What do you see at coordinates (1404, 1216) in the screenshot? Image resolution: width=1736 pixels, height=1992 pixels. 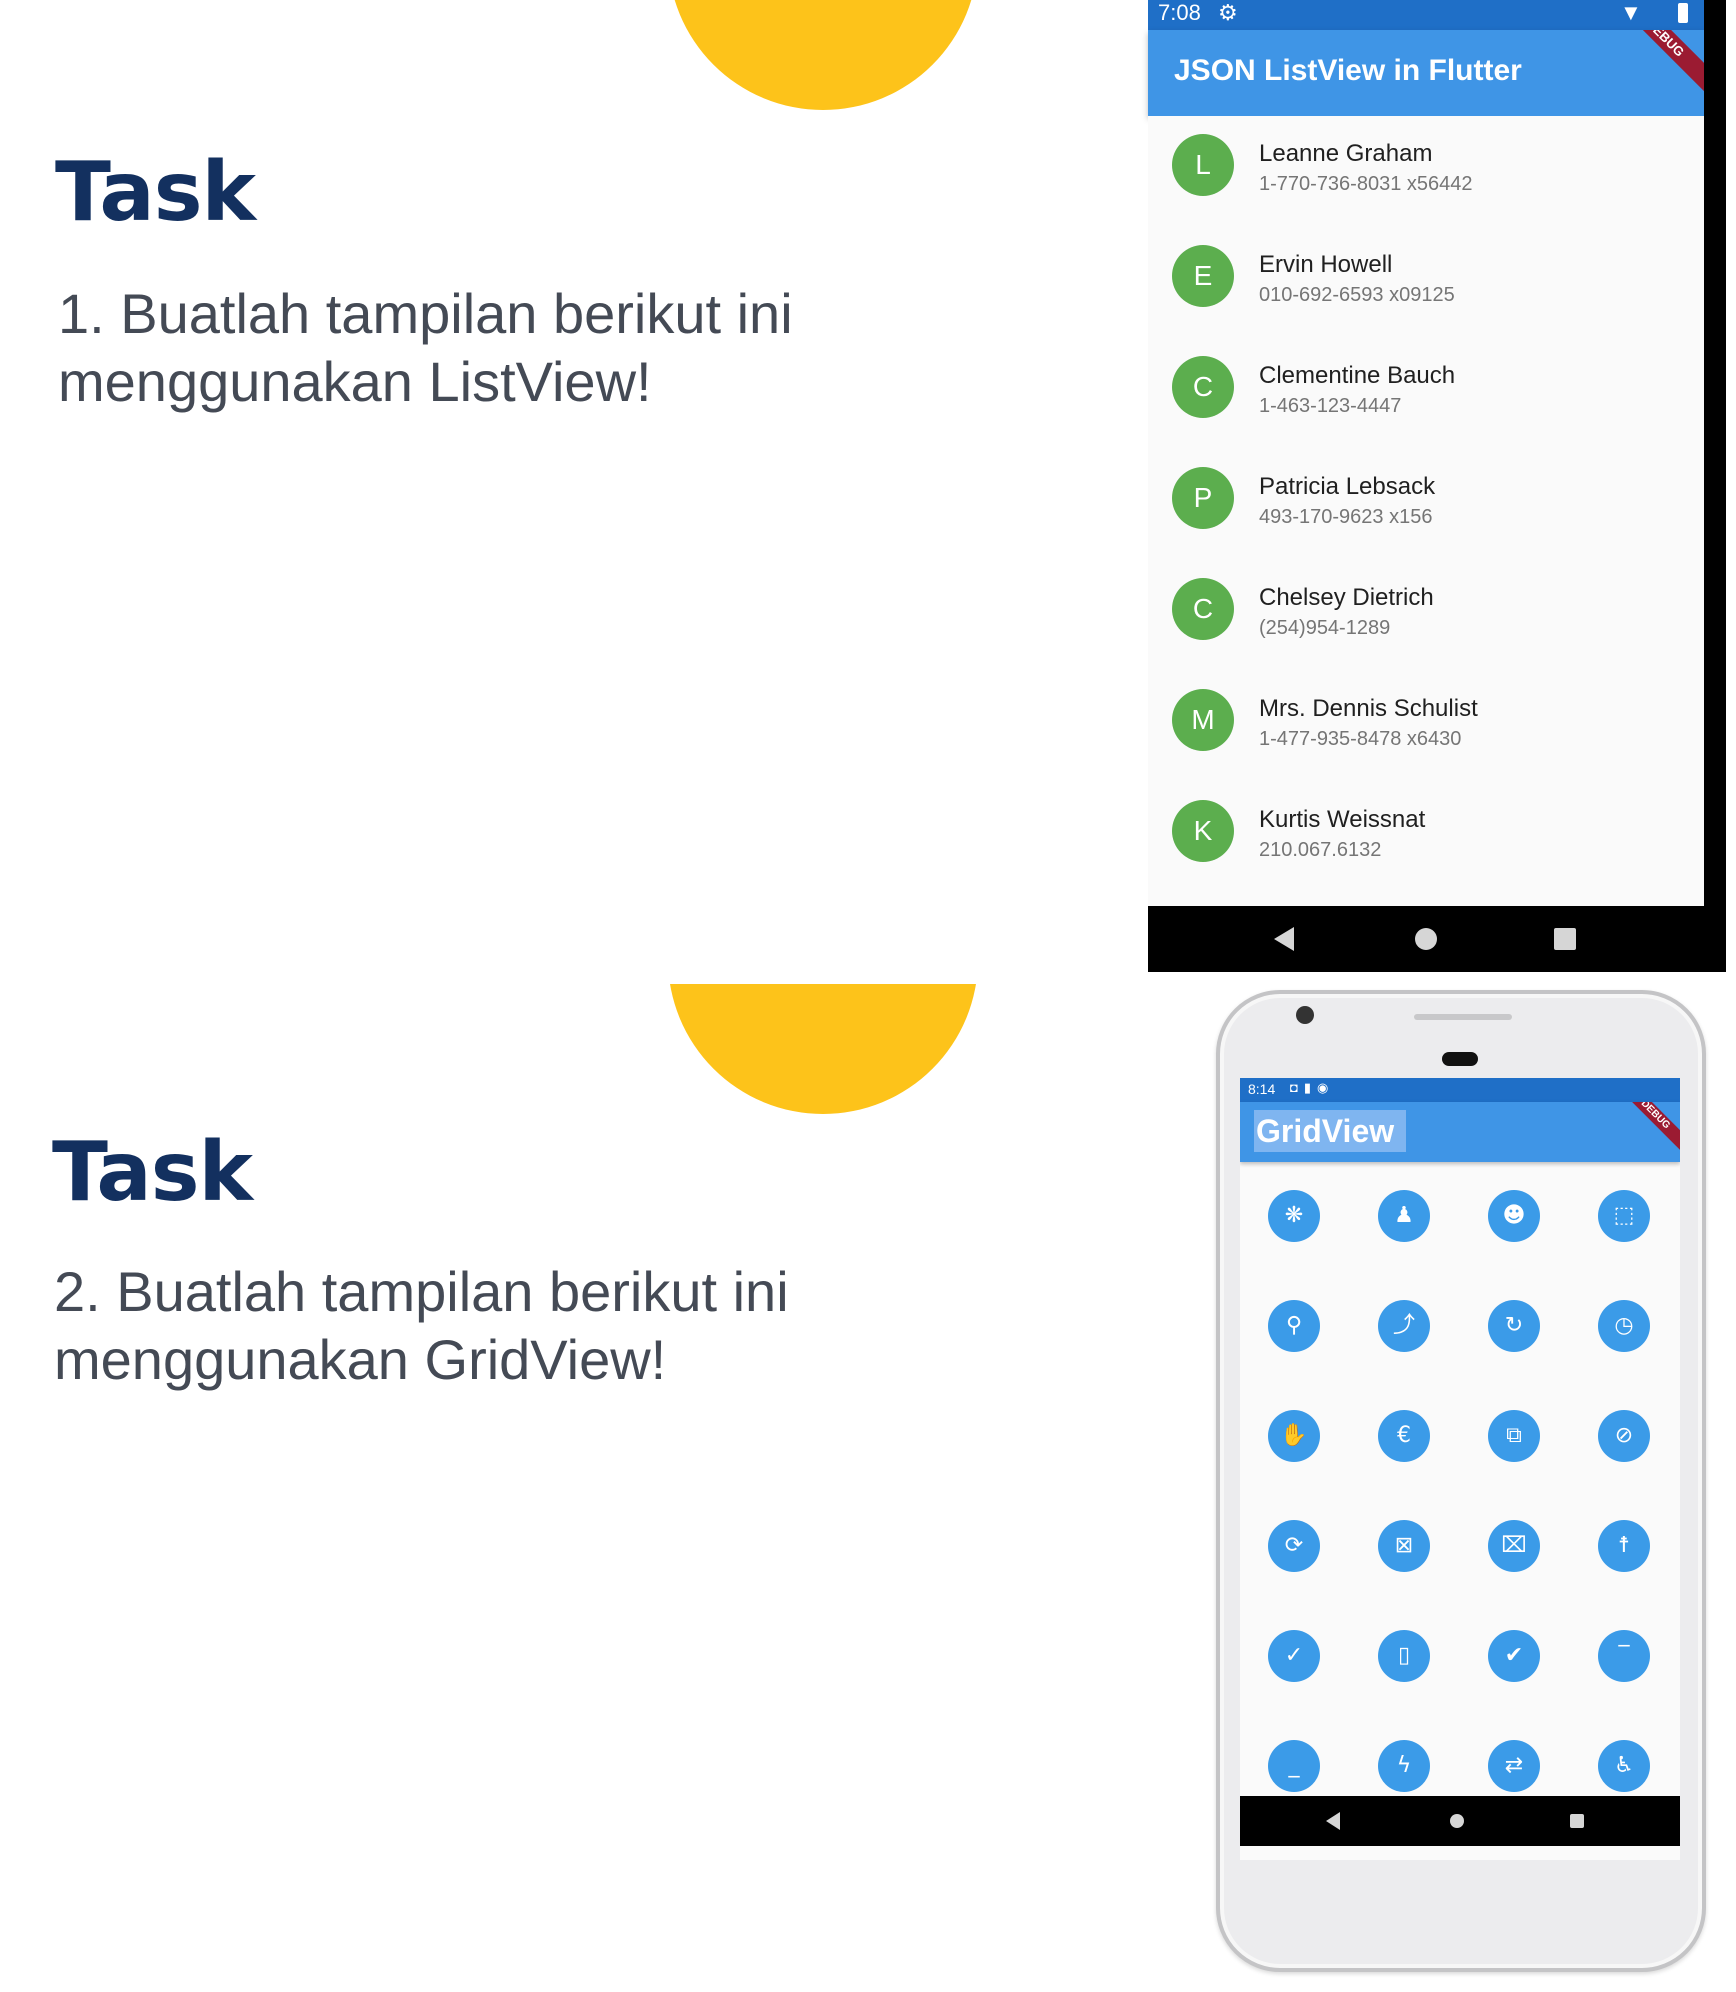 I see `person-icon: ♟` at bounding box center [1404, 1216].